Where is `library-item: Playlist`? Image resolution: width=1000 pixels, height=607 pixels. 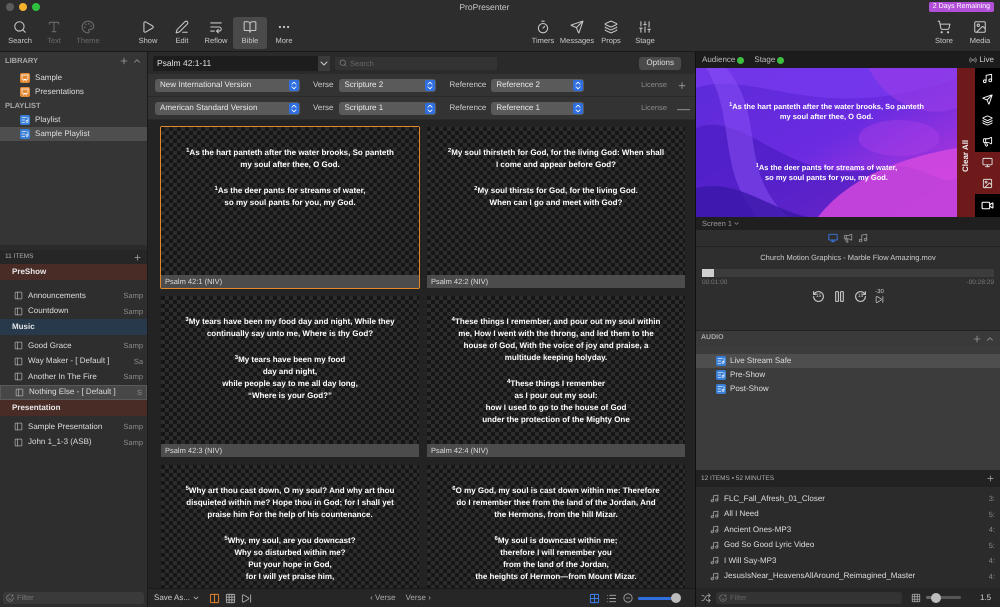 library-item: Playlist is located at coordinates (73, 120).